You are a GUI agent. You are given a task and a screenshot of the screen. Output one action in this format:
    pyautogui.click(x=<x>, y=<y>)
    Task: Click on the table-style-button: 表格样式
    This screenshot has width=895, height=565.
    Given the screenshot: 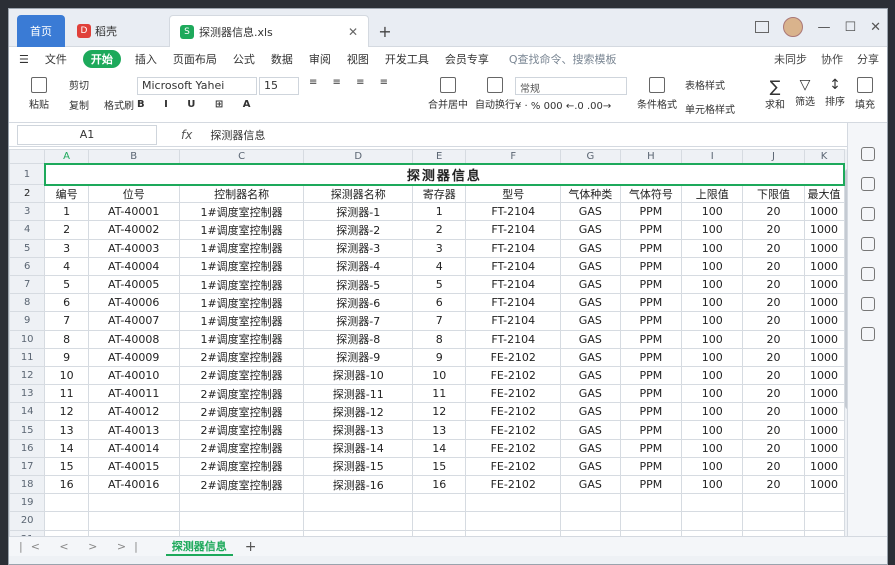 What is the action you would take?
    pyautogui.click(x=717, y=84)
    